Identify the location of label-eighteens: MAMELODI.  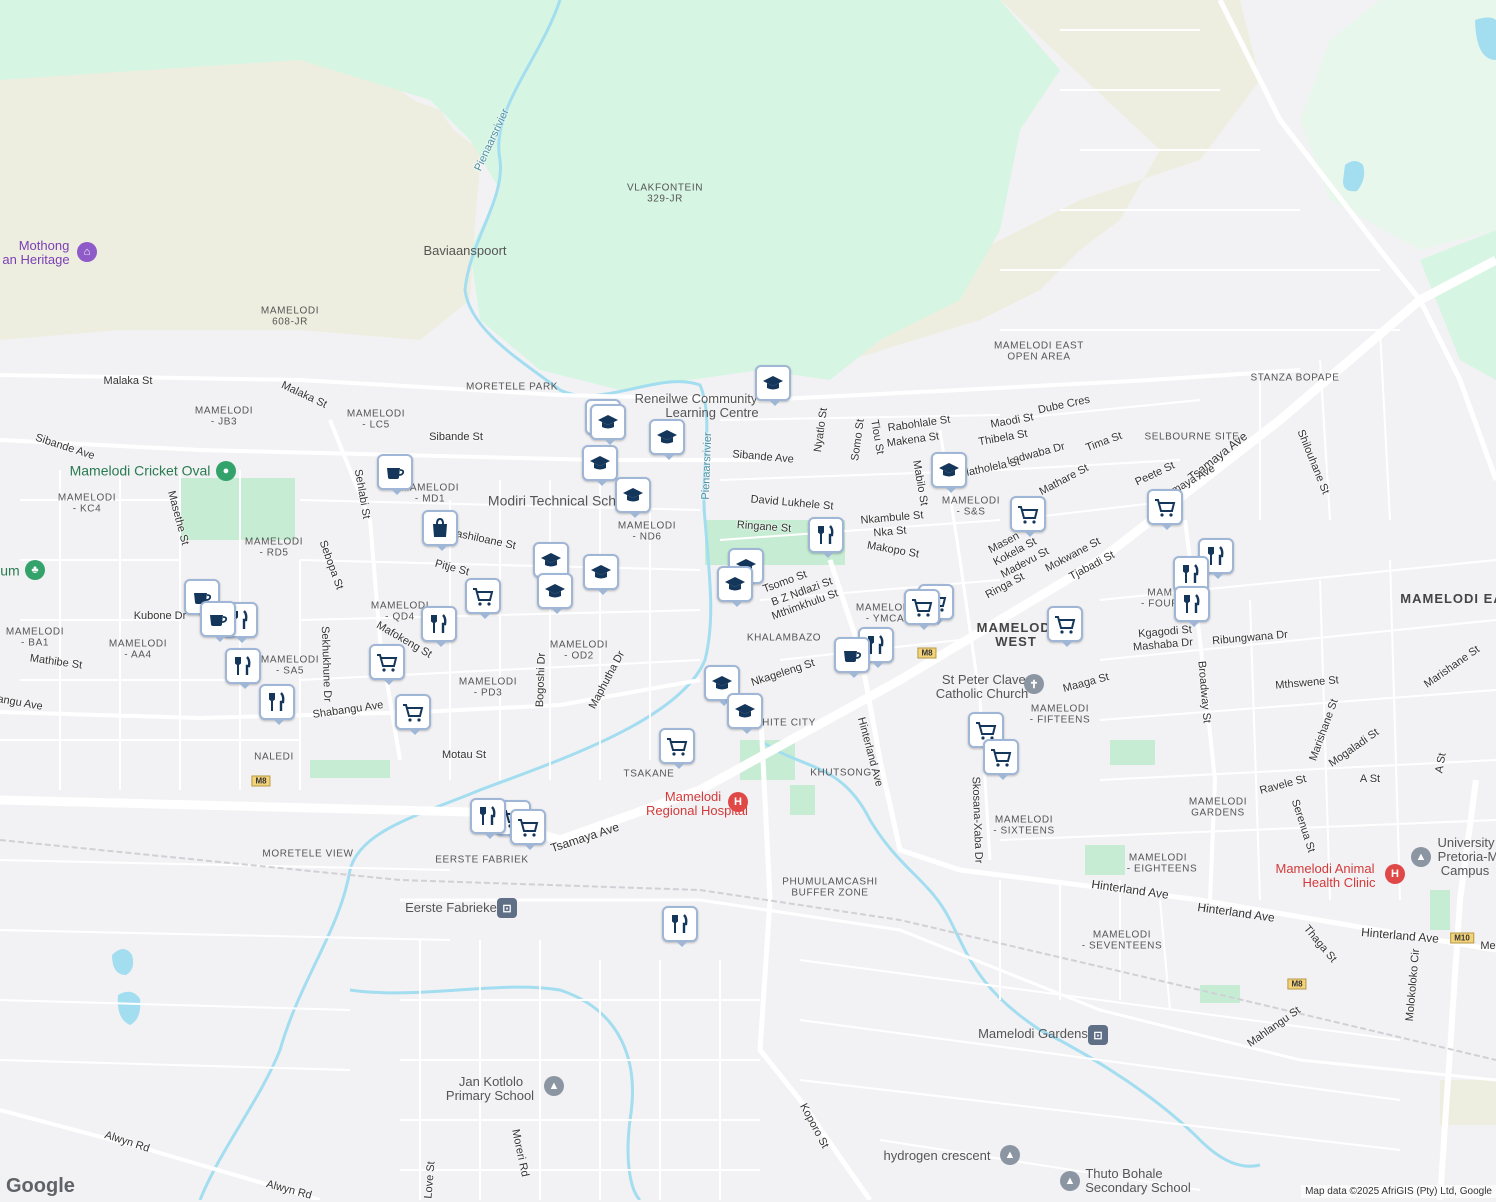
(1158, 858).